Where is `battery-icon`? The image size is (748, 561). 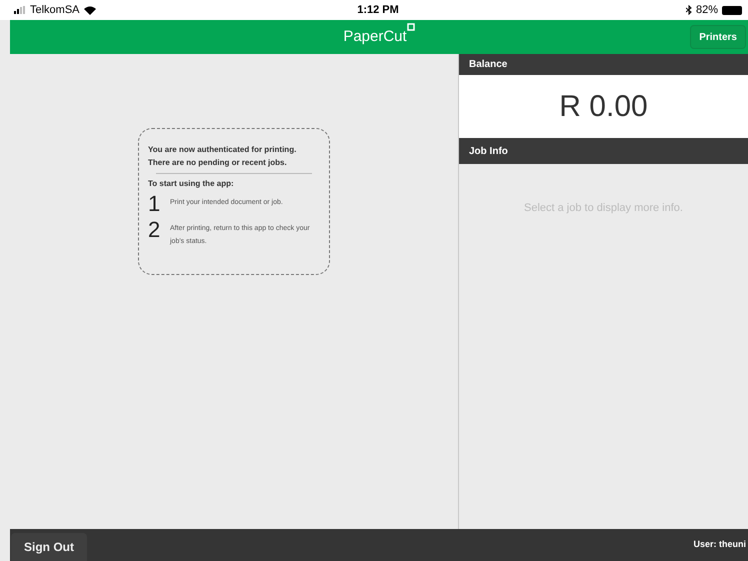
battery-icon is located at coordinates (732, 10).